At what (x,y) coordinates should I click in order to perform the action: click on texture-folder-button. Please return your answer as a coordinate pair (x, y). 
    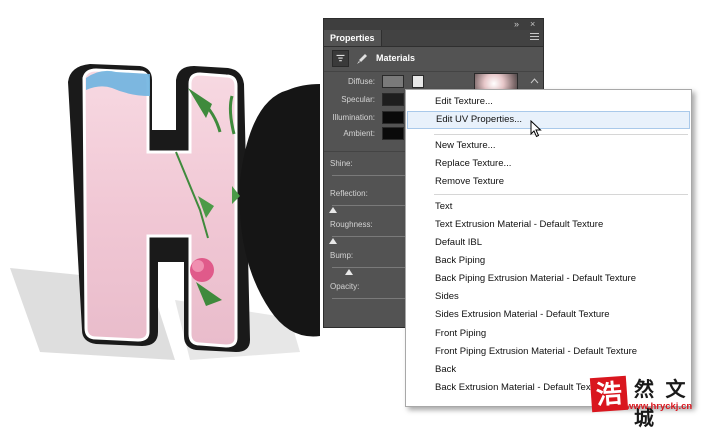
    Looking at the image, I should click on (418, 81).